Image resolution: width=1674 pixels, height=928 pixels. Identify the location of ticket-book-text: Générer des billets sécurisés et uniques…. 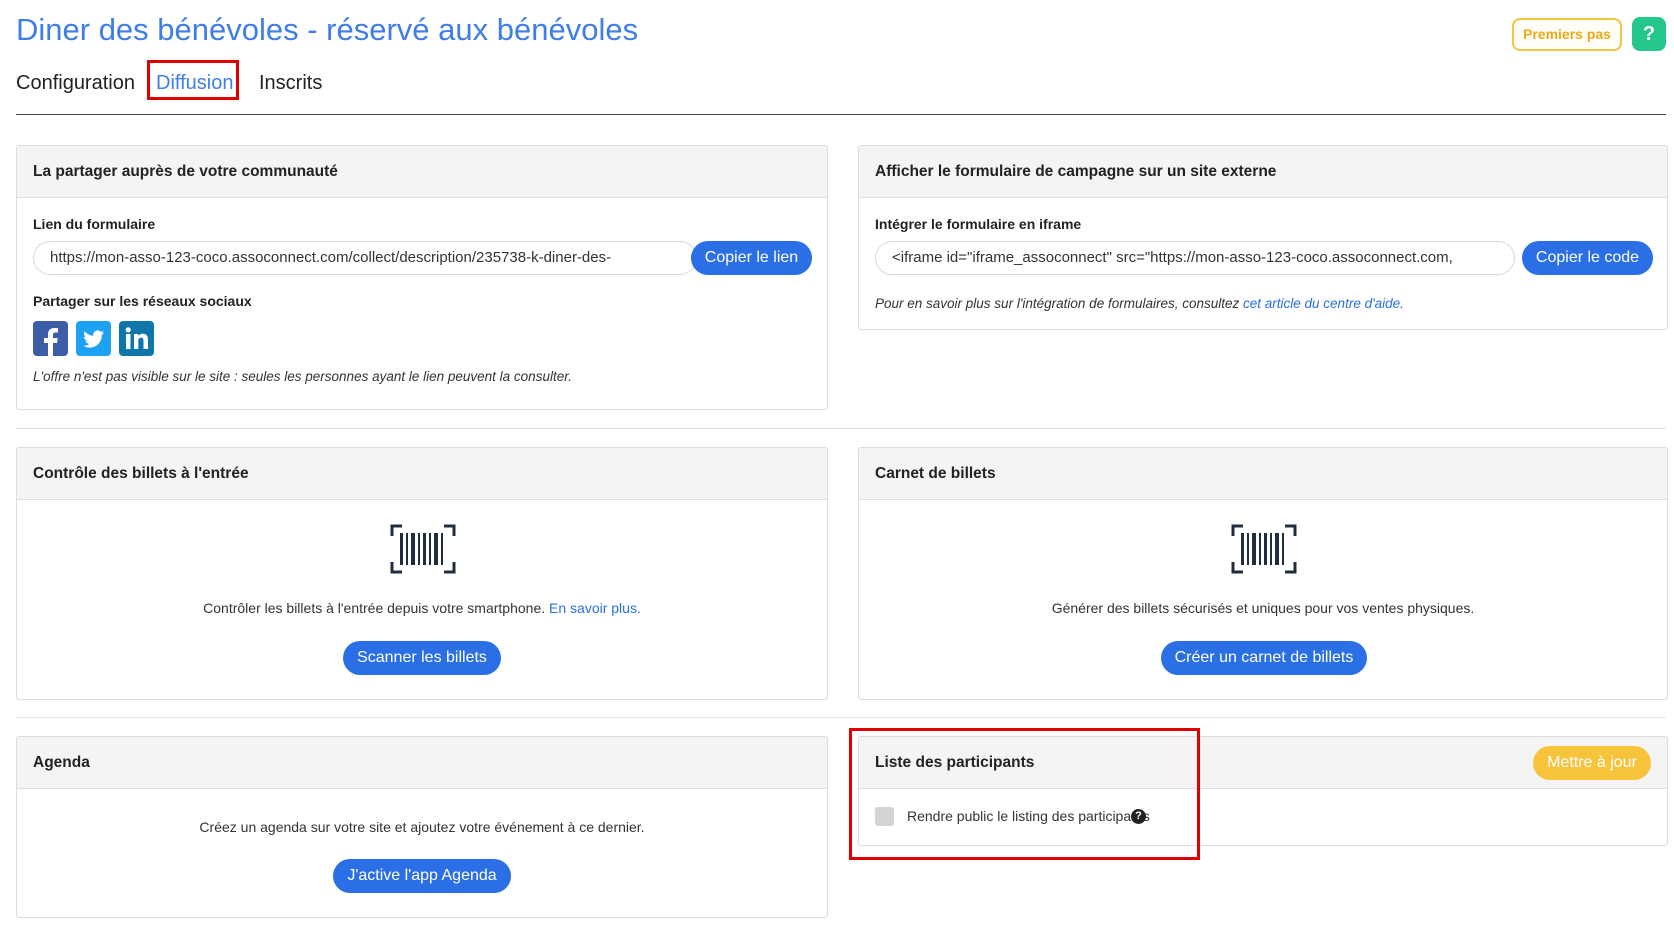
(1263, 608).